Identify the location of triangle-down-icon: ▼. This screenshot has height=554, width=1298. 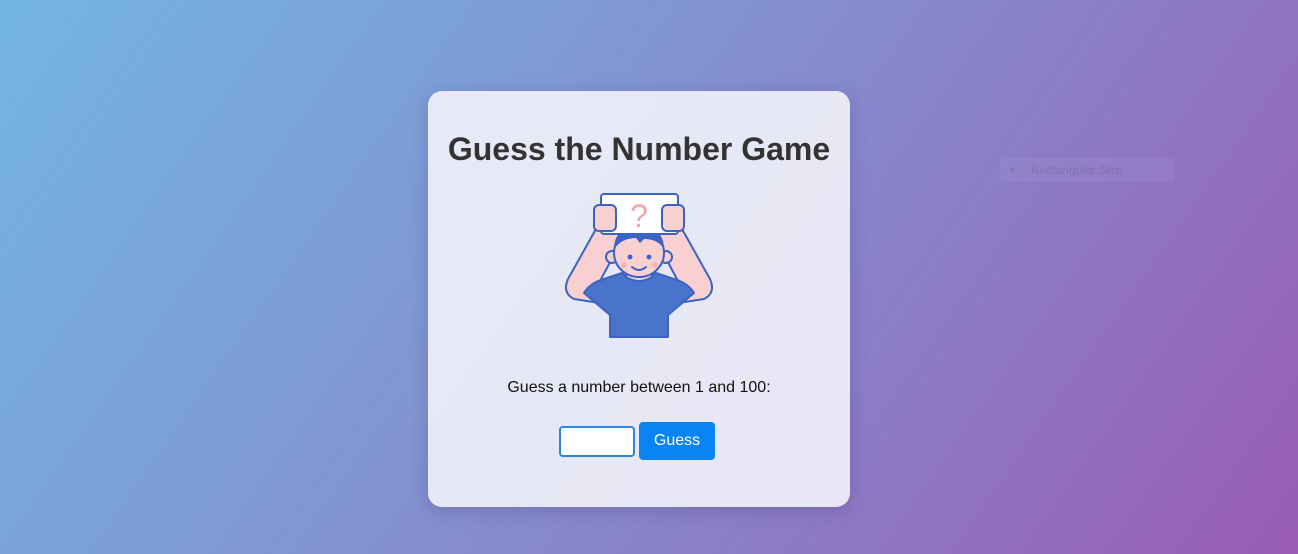
(1012, 170).